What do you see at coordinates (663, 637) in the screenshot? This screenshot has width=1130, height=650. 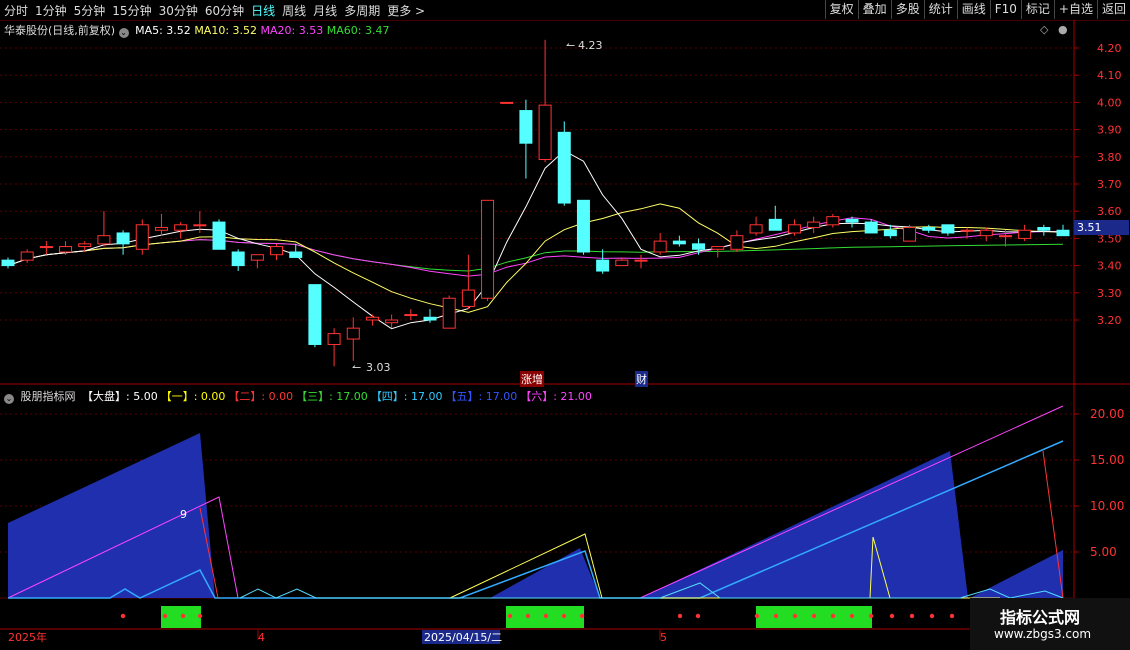 I see `date-label-may: 5` at bounding box center [663, 637].